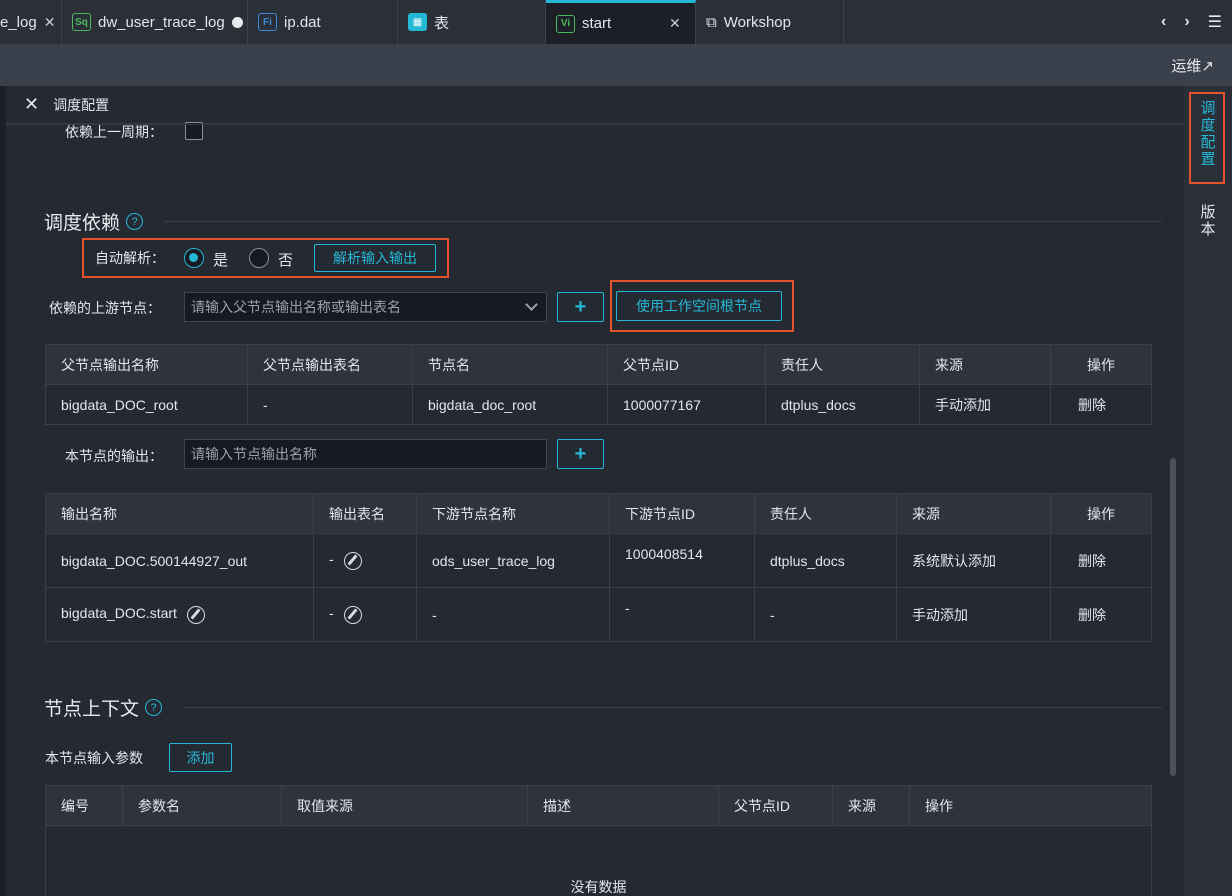  I want to click on tab-label: 表, so click(442, 23).